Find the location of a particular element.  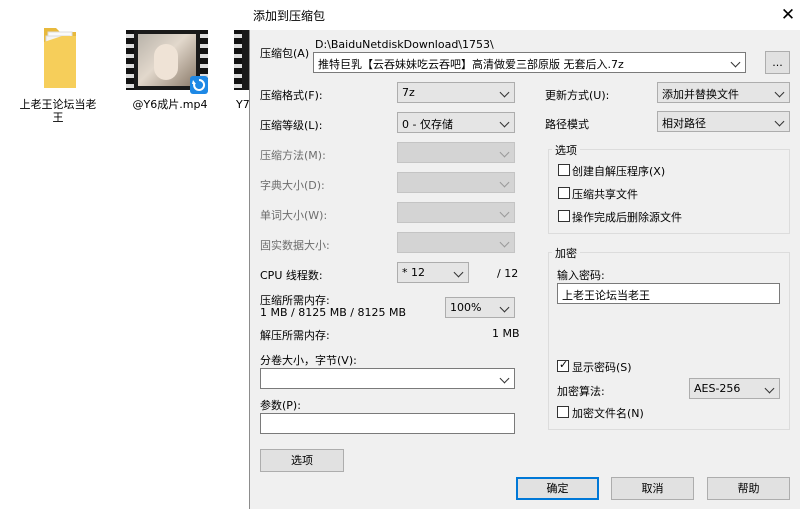

ok-button: 确定 is located at coordinates (557, 488).